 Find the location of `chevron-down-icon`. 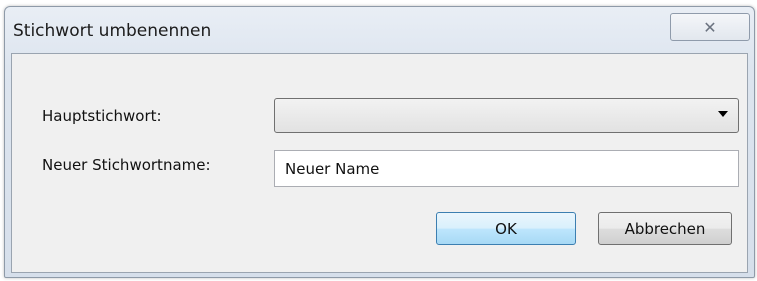

chevron-down-icon is located at coordinates (723, 114).